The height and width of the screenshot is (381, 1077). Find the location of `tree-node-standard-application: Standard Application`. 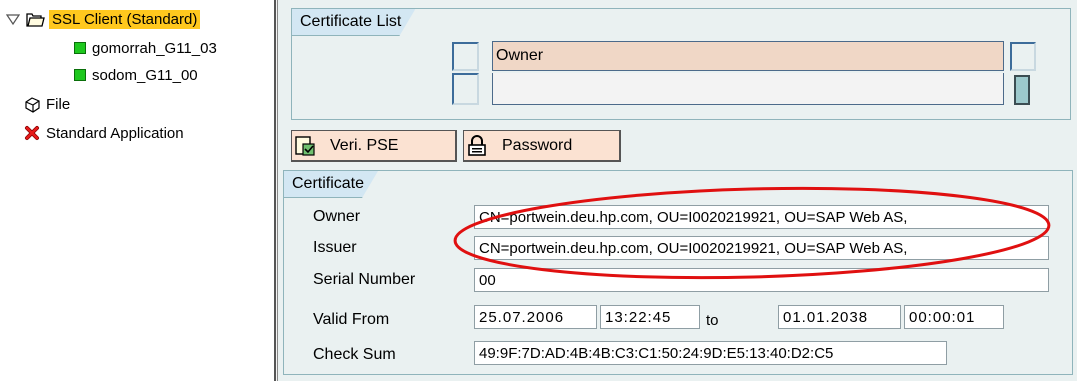

tree-node-standard-application: Standard Application is located at coordinates (104, 133).